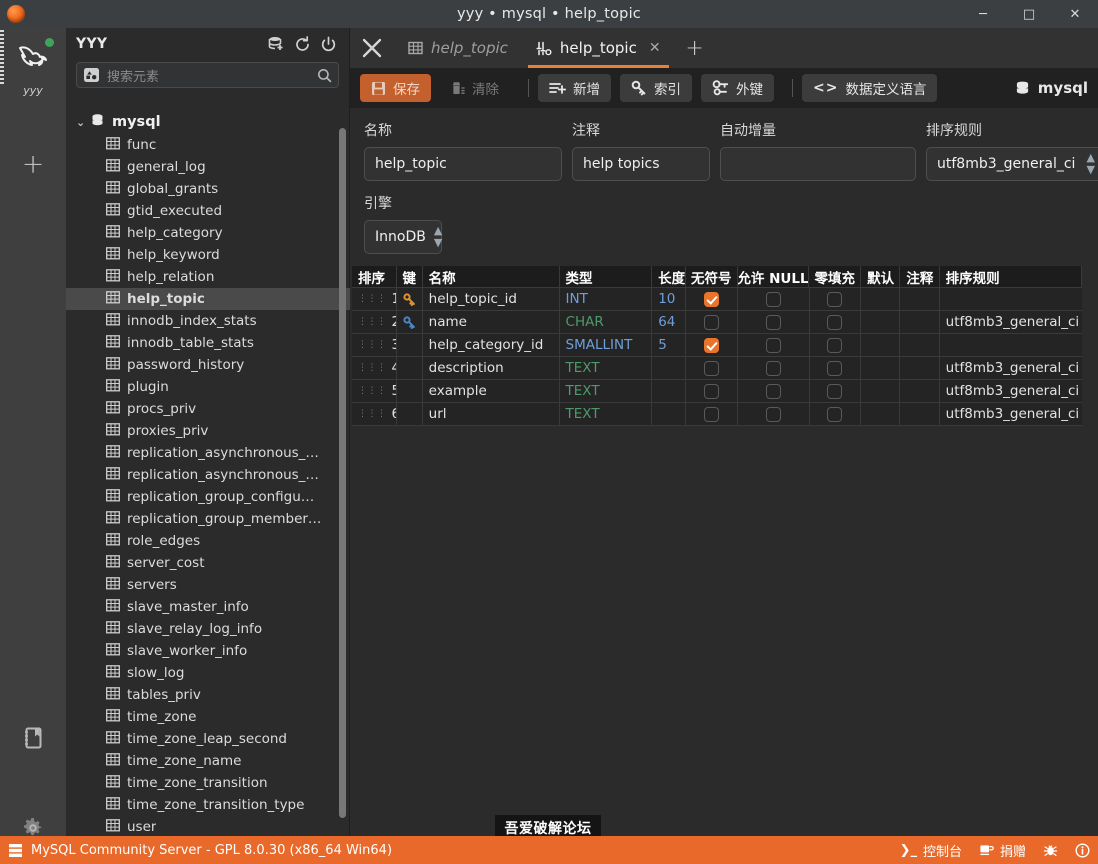 The image size is (1098, 864). What do you see at coordinates (208, 277) in the screenshot?
I see `tree-table-help_relation: help_relation` at bounding box center [208, 277].